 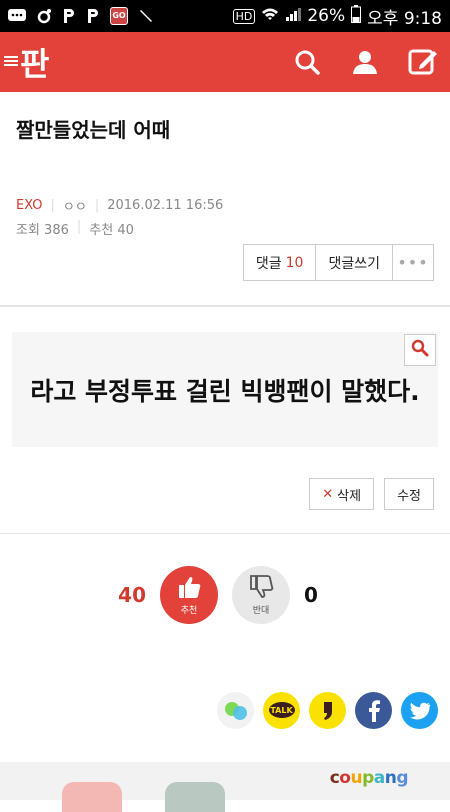 I want to click on app-notification-icon, so click(x=44, y=16).